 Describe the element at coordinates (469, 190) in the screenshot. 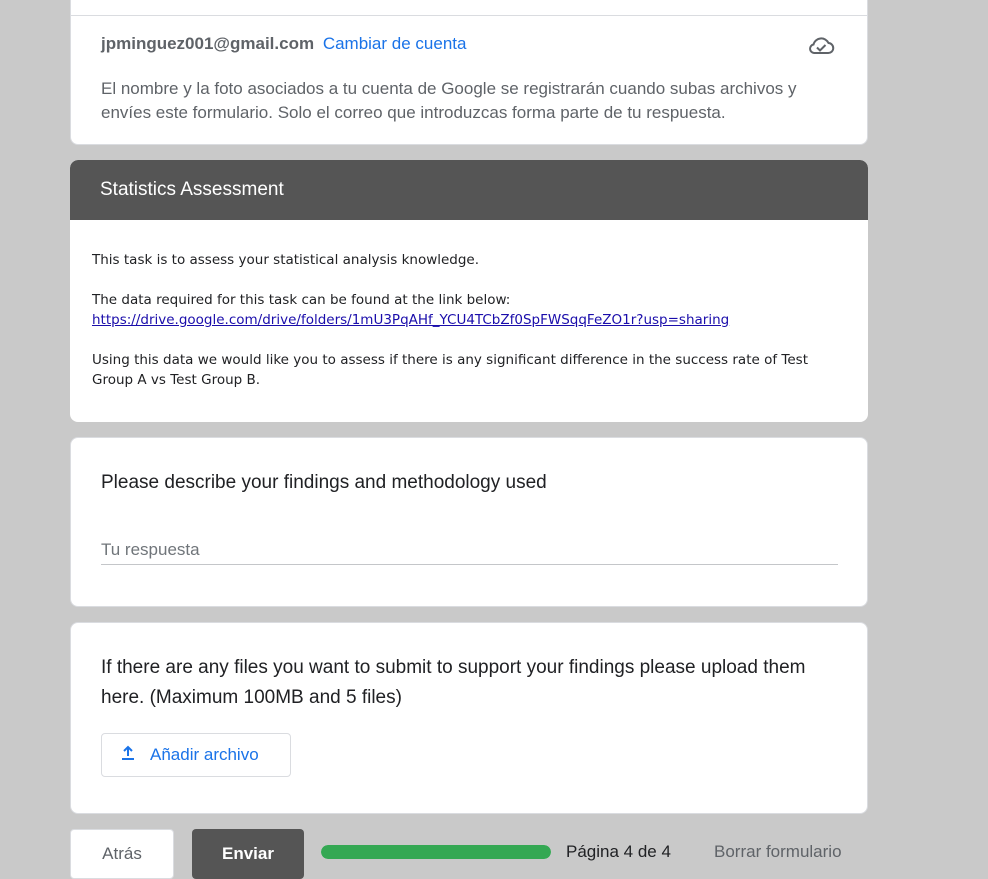

I see `section-header: Statistics Assessment` at that location.